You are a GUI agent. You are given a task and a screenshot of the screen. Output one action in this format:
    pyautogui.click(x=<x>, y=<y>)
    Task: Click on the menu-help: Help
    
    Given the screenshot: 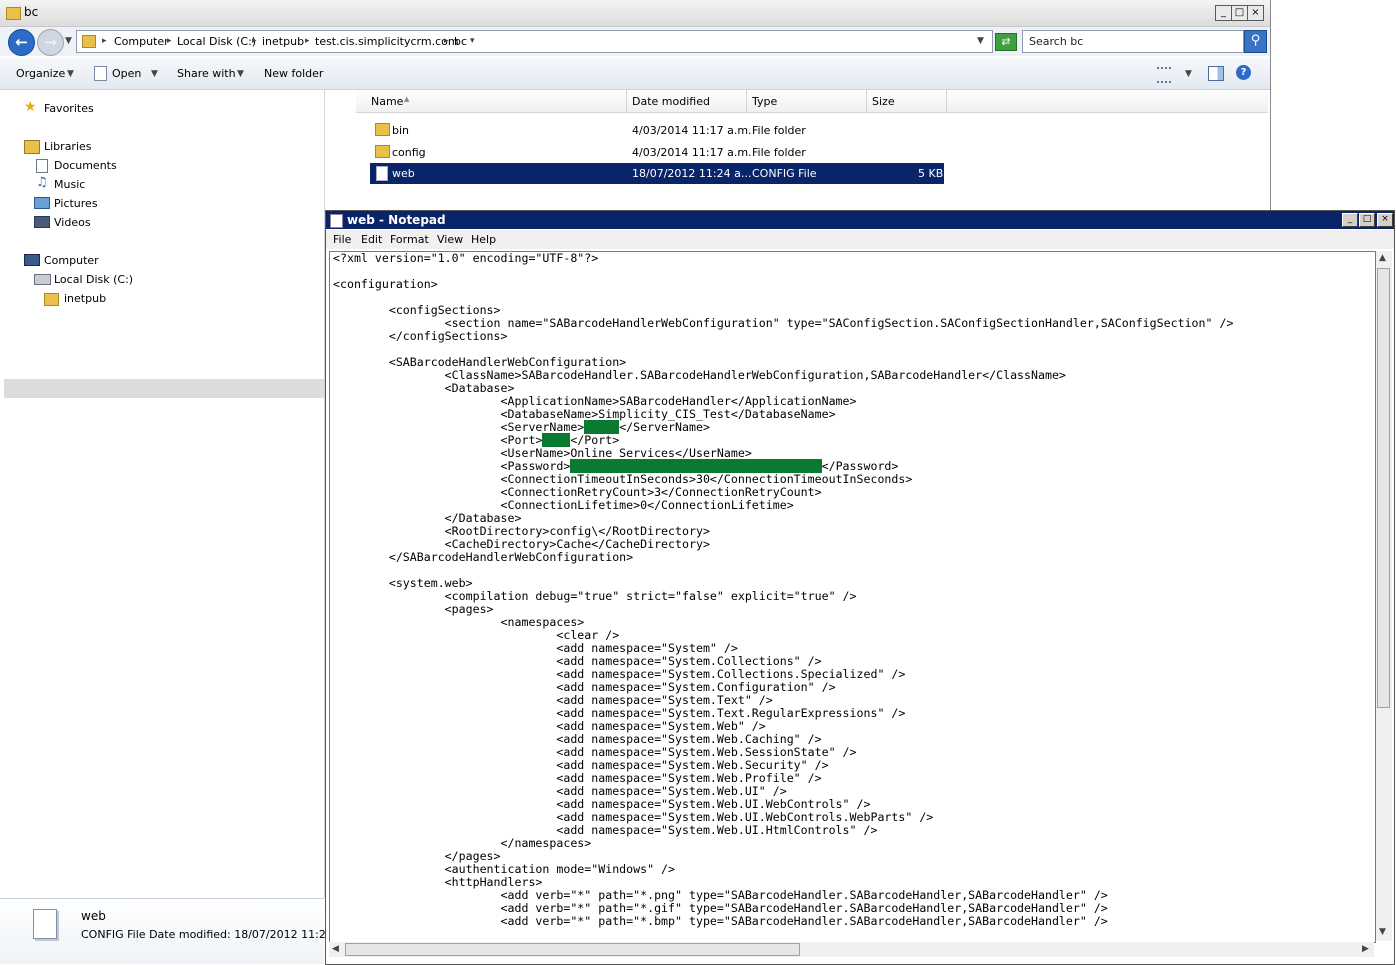 What is the action you would take?
    pyautogui.click(x=483, y=239)
    